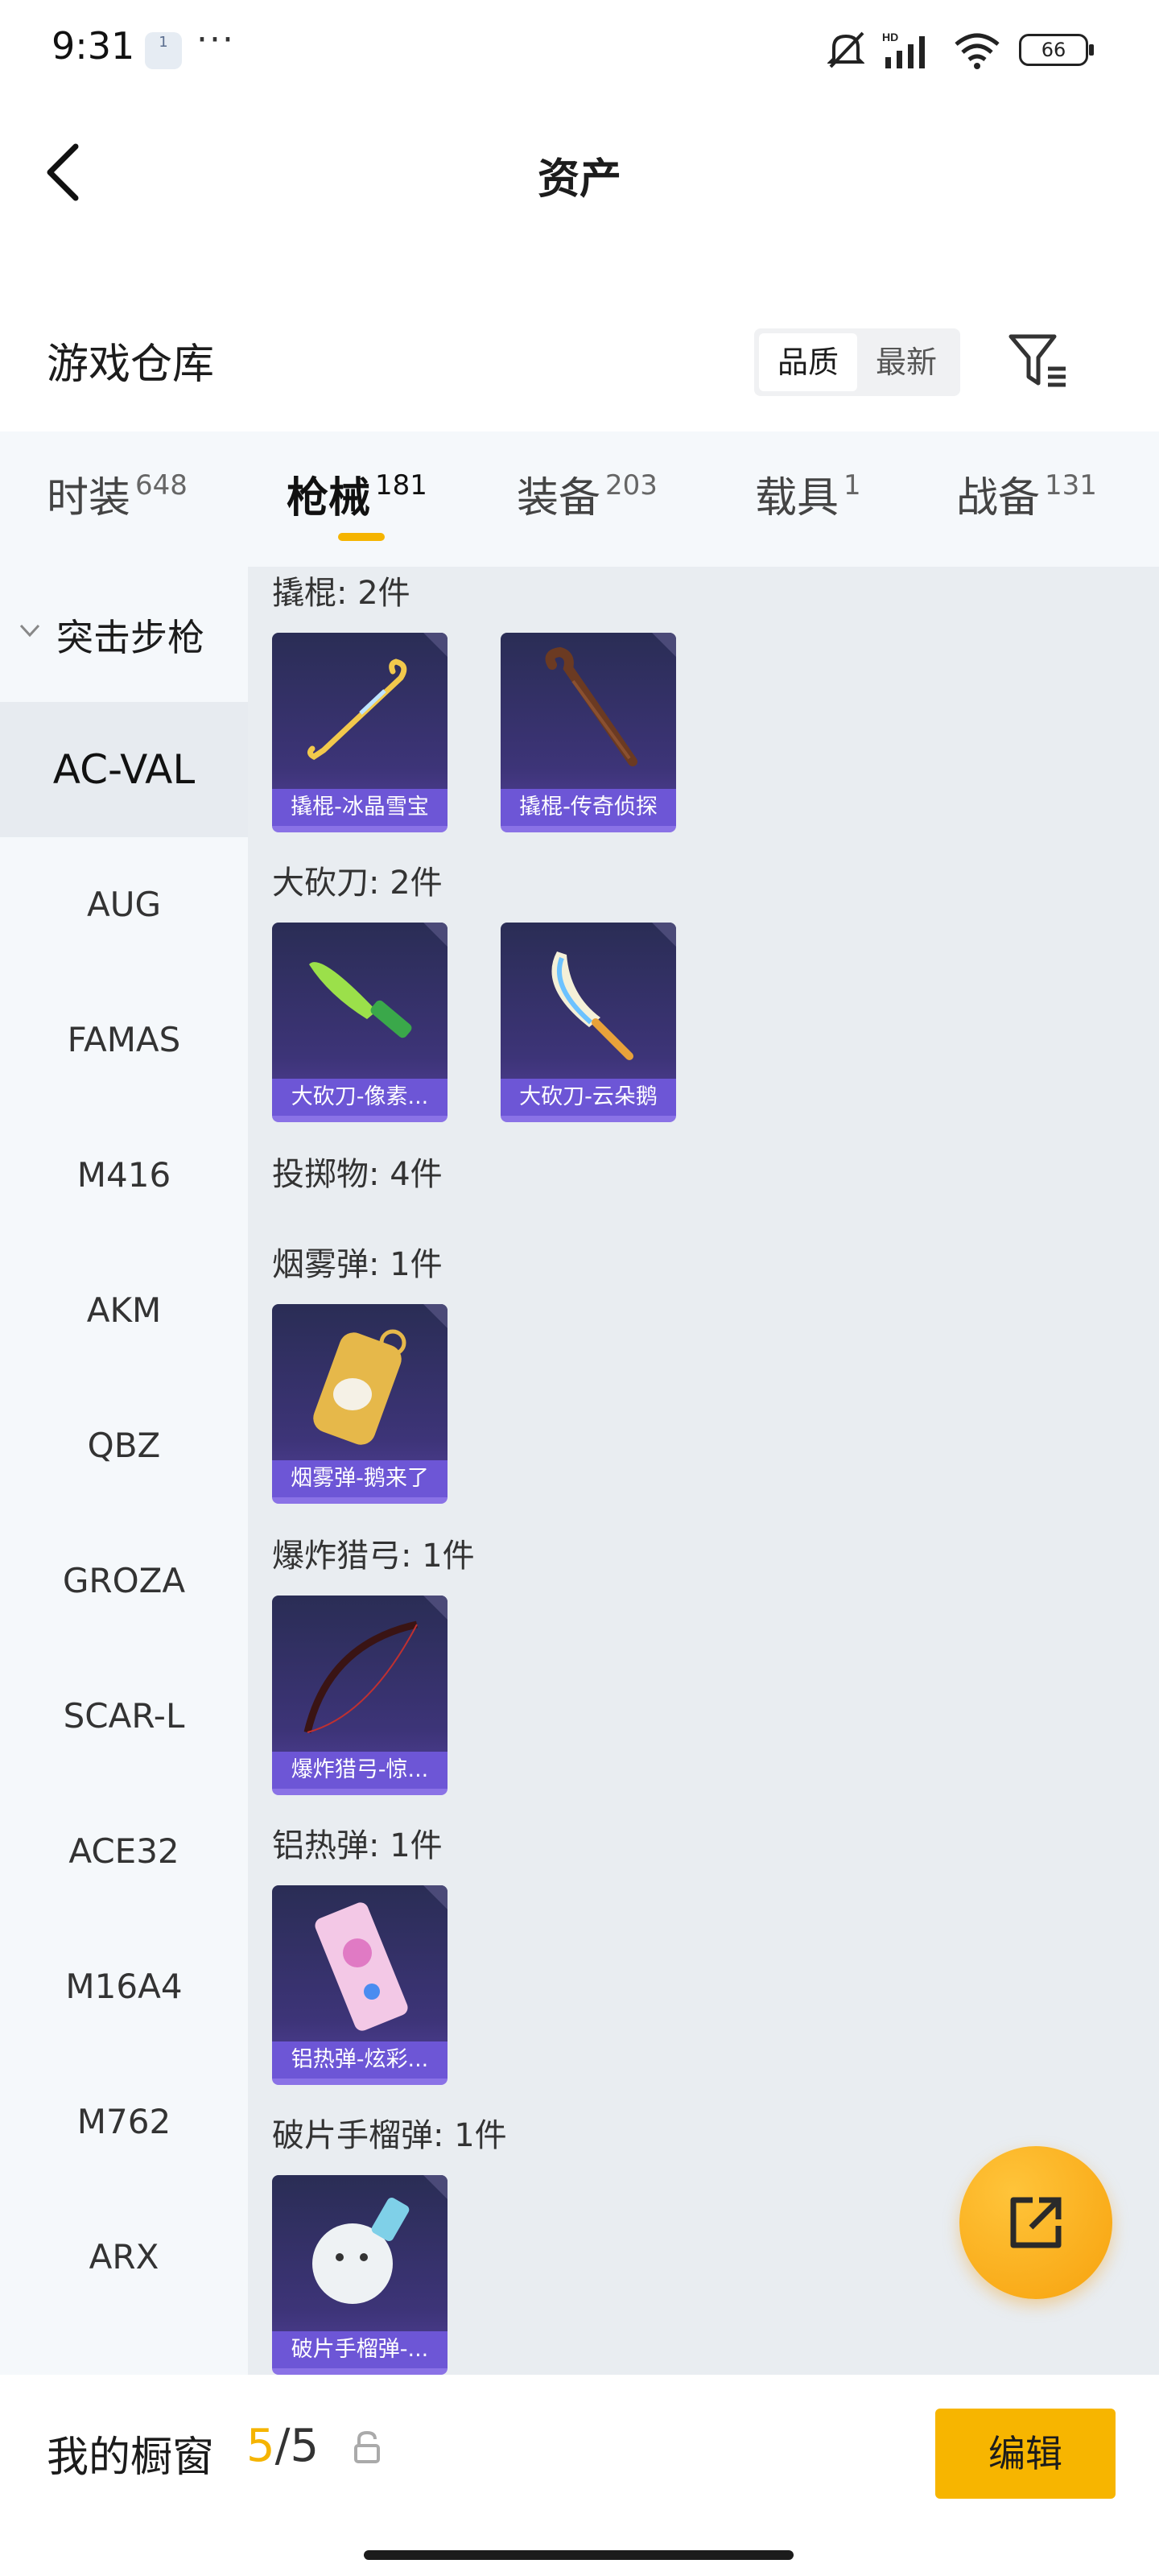 Image resolution: width=1159 pixels, height=2576 pixels. Describe the element at coordinates (367, 2446) in the screenshot. I see `lock-icon` at that location.